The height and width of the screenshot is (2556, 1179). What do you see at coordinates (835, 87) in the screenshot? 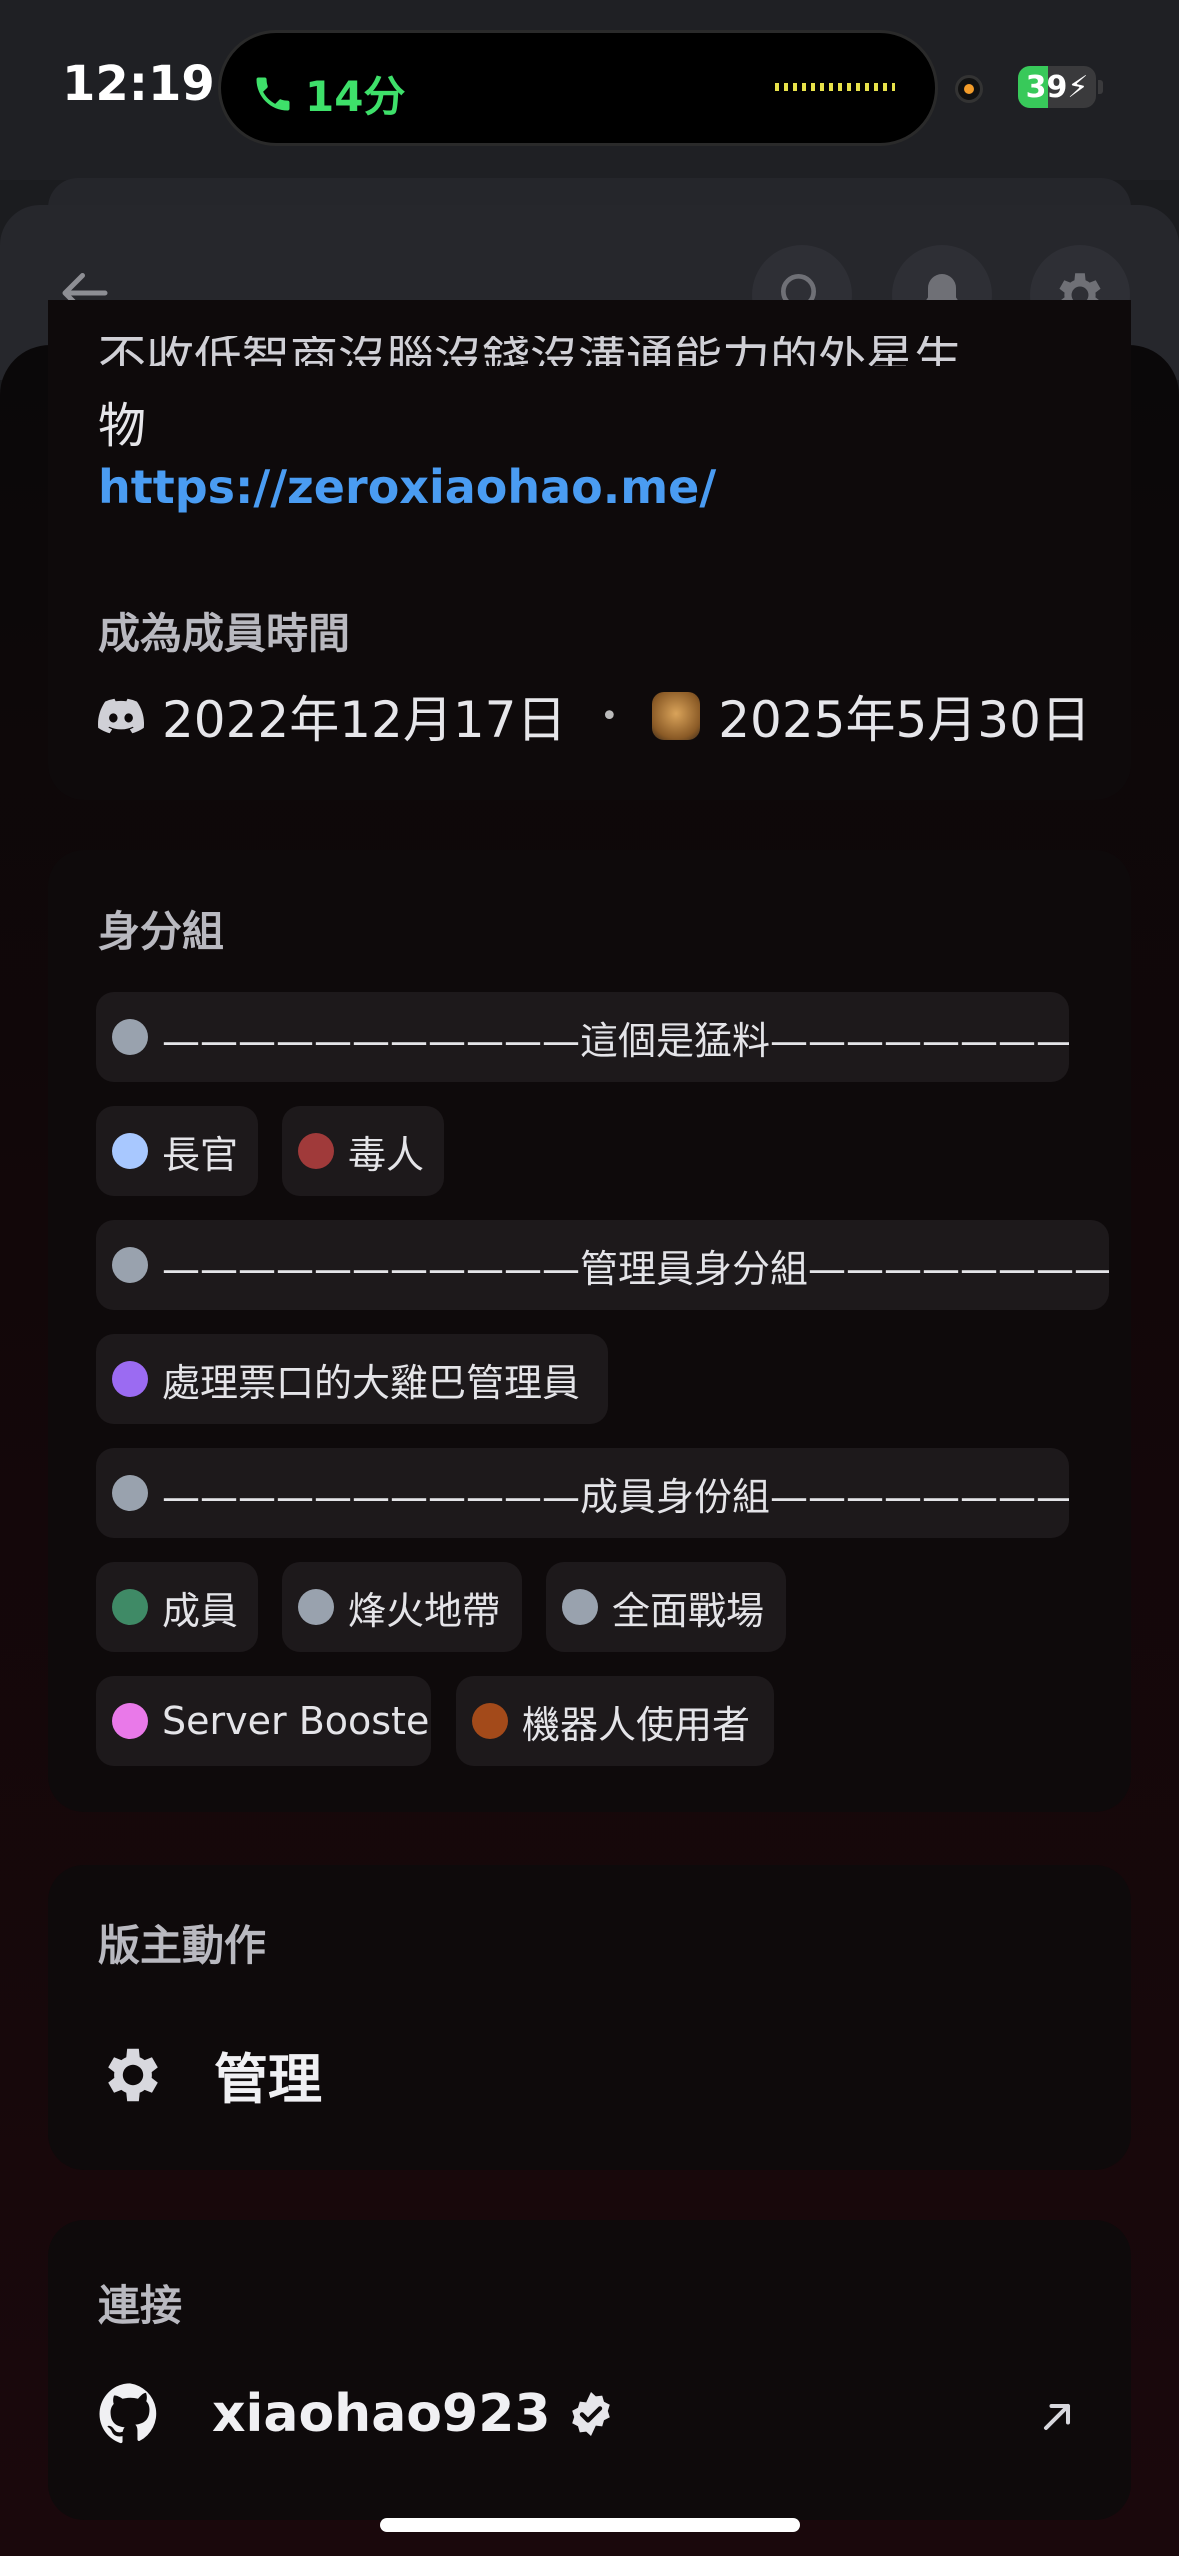
I see `audio-waveform` at bounding box center [835, 87].